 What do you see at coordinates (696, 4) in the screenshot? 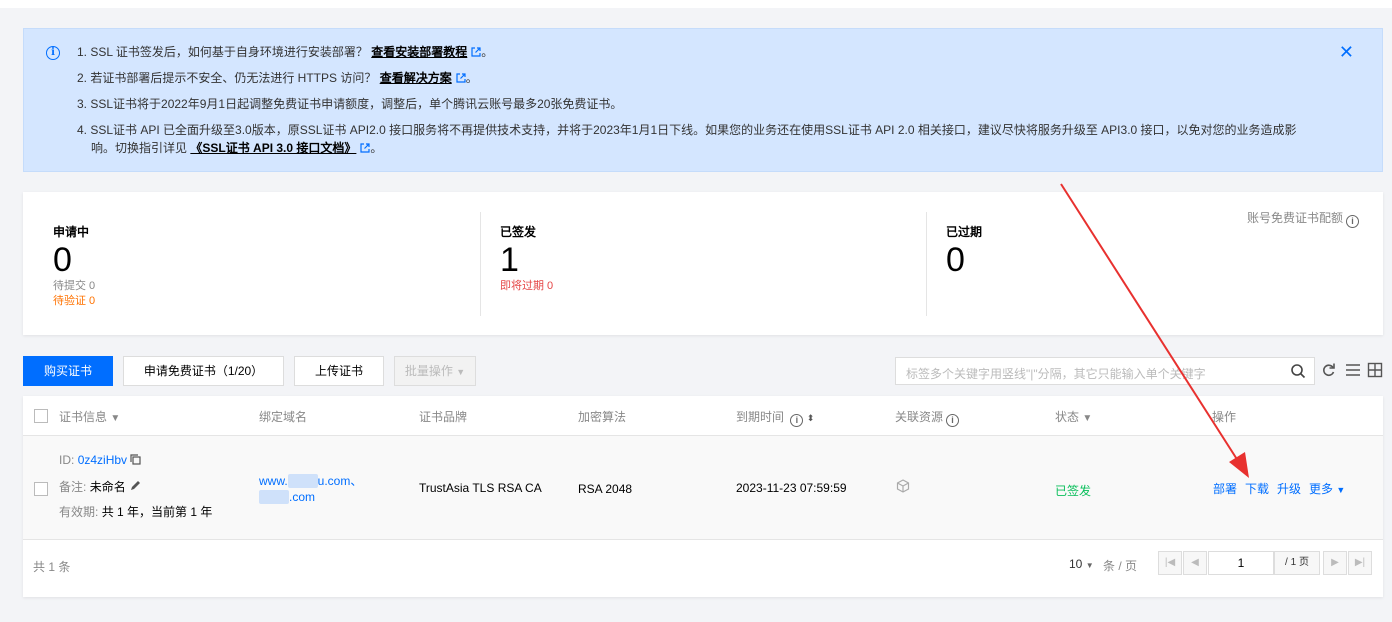
I see `top-strip` at bounding box center [696, 4].